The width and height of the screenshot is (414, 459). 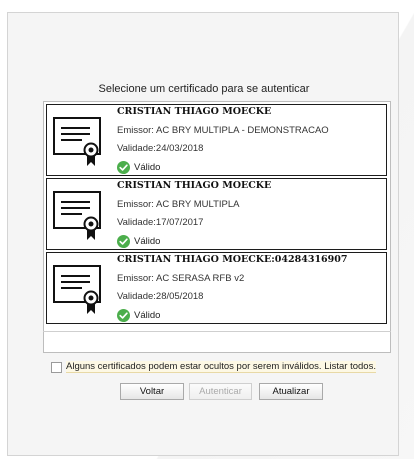 What do you see at coordinates (56, 367) in the screenshot?
I see `show-all-checkbox` at bounding box center [56, 367].